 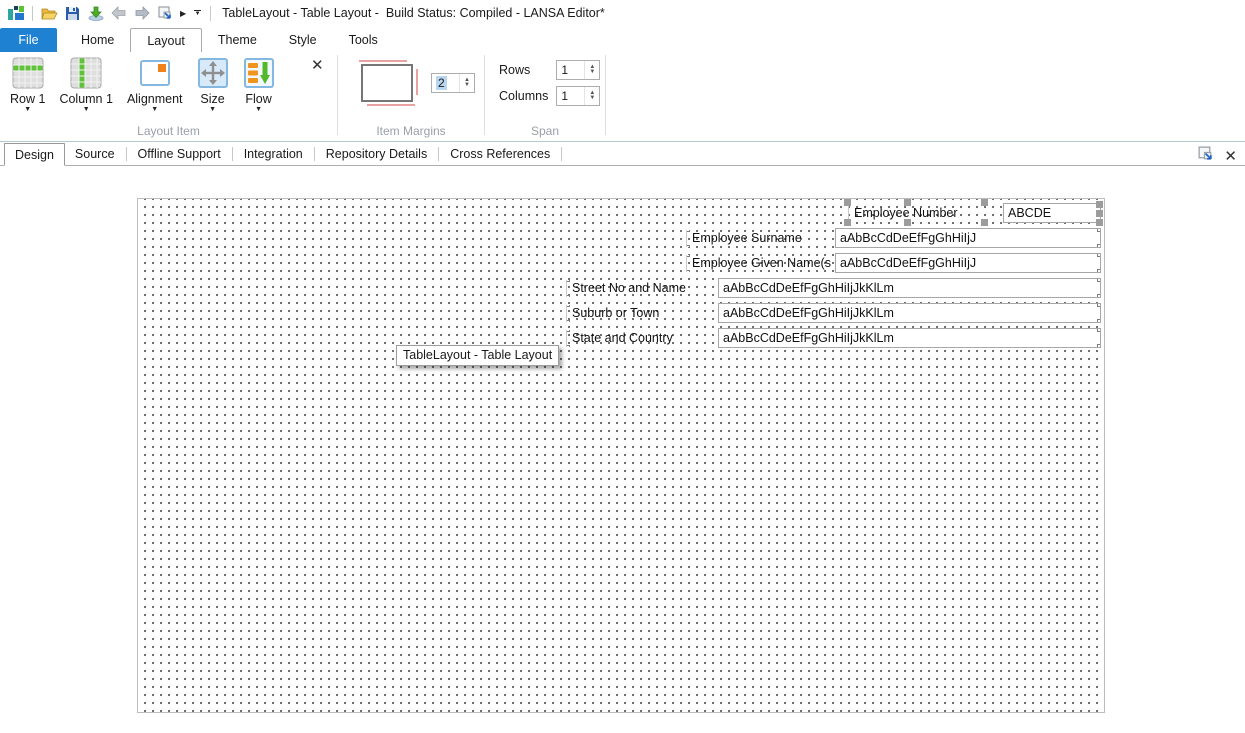 I want to click on size-button: Size ▼, so click(x=213, y=85).